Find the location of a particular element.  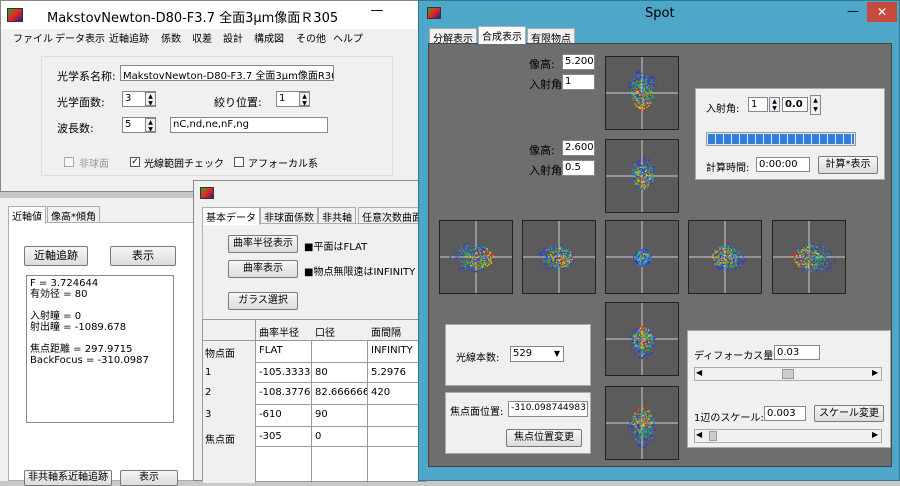

main-title: MakstovNewton-D80-F3.7 全面3μm像面Ｒ305 is located at coordinates (193, 18).